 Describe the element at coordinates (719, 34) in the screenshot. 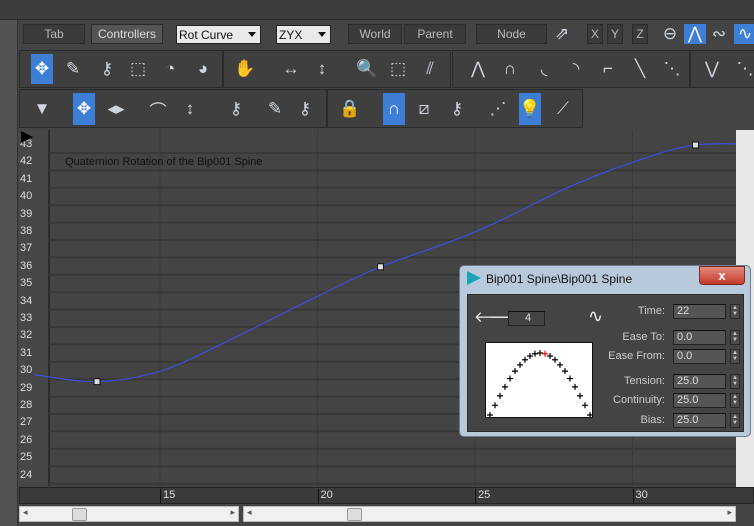

I see `curve-key-button: ∾` at that location.